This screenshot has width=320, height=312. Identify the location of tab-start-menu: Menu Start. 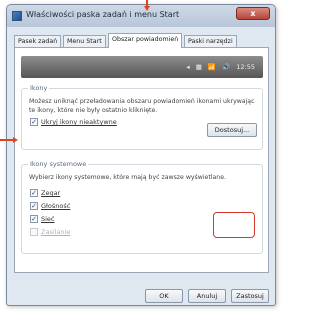
(84, 41).